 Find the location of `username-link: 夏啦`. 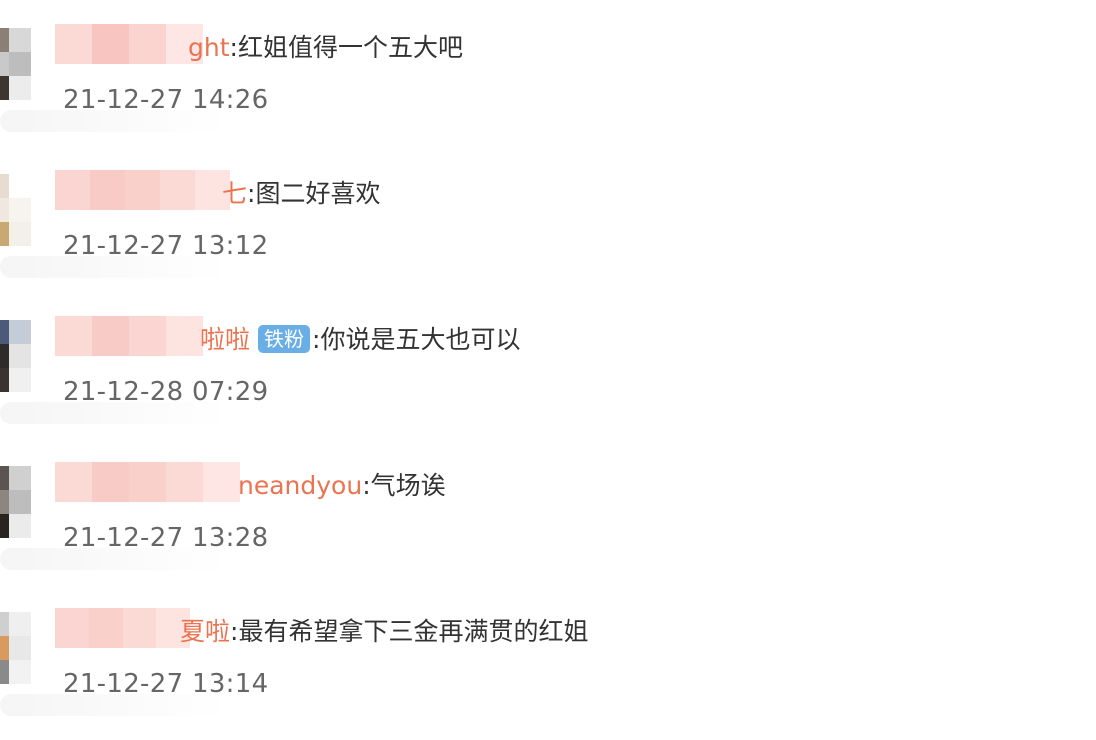

username-link: 夏啦 is located at coordinates (205, 631).